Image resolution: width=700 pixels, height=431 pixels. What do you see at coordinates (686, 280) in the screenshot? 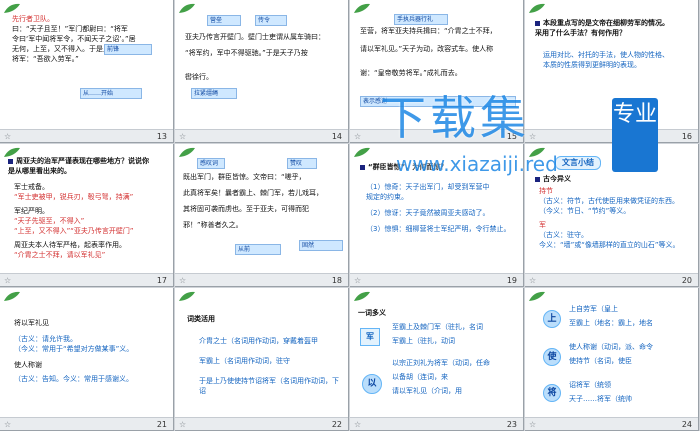
I see `slide-number: 20` at bounding box center [686, 280].